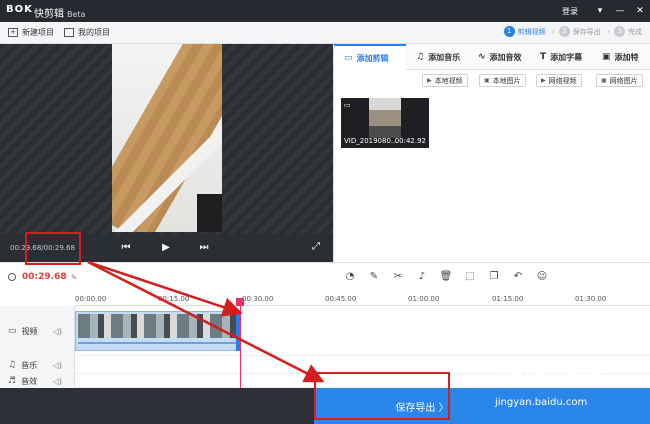 This screenshot has height=424, width=650. Describe the element at coordinates (382, 396) in the screenshot. I see `annotation-box-export` at that location.